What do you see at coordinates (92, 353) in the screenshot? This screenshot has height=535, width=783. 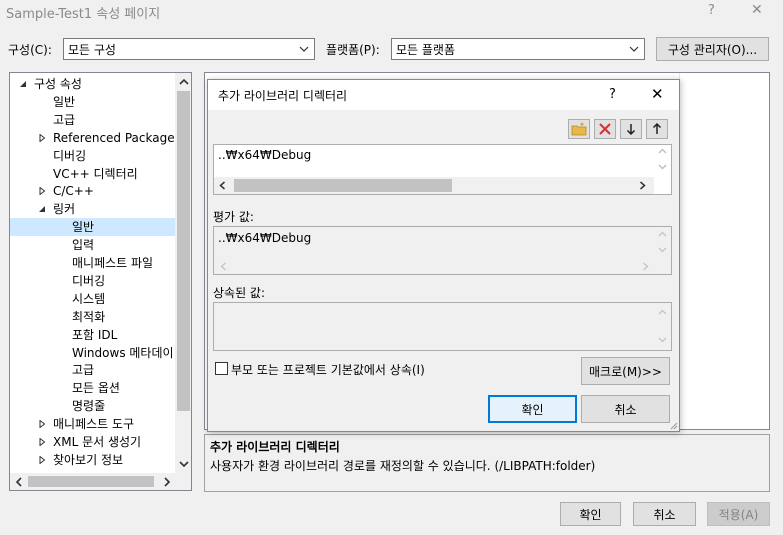 I see `tree-item-15: Windows 메타데이` at bounding box center [92, 353].